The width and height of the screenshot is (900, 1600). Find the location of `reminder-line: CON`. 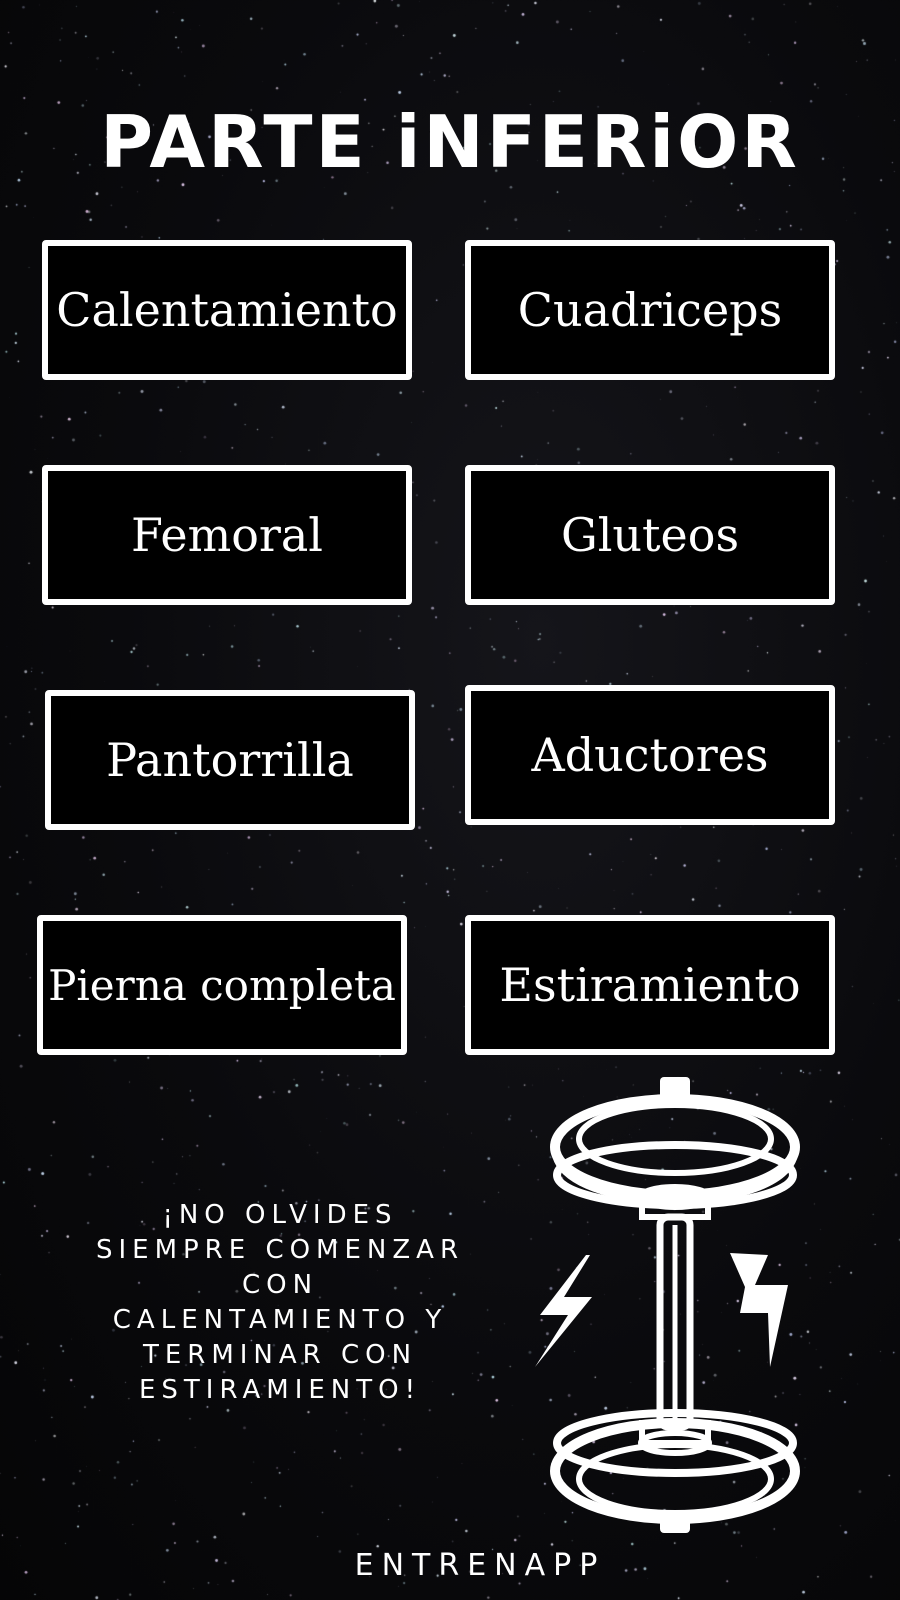

reminder-line: CON is located at coordinates (280, 1285).